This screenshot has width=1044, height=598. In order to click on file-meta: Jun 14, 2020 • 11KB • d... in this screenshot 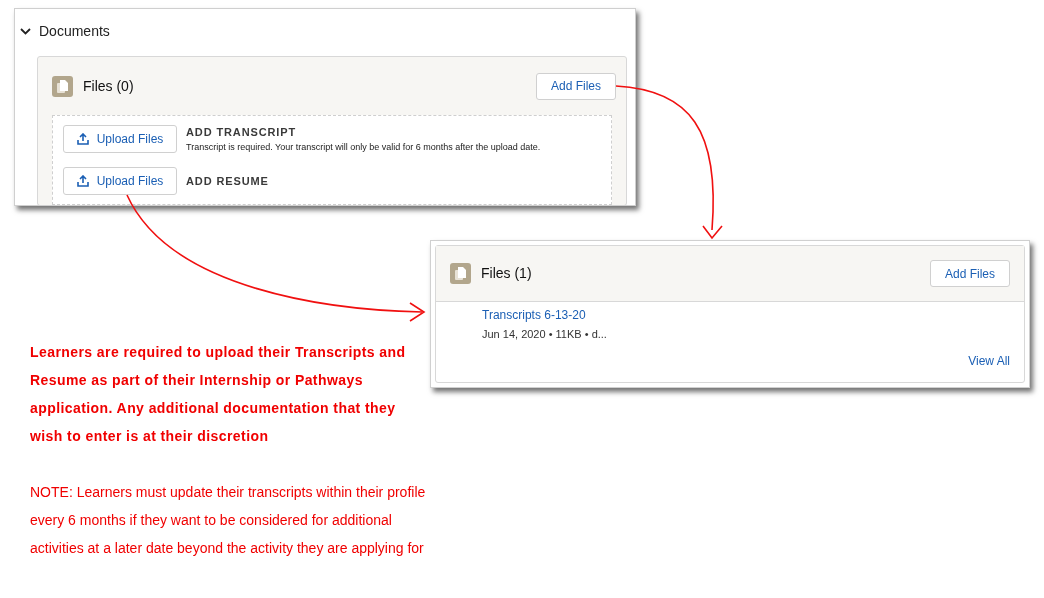, I will do `click(545, 334)`.